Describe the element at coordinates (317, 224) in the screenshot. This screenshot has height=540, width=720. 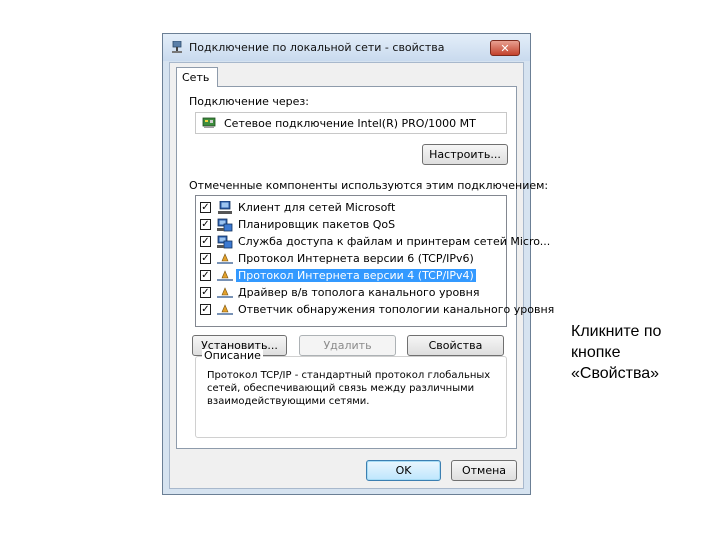
I see `list-item-label: Планировщик пакетов QoS` at that location.